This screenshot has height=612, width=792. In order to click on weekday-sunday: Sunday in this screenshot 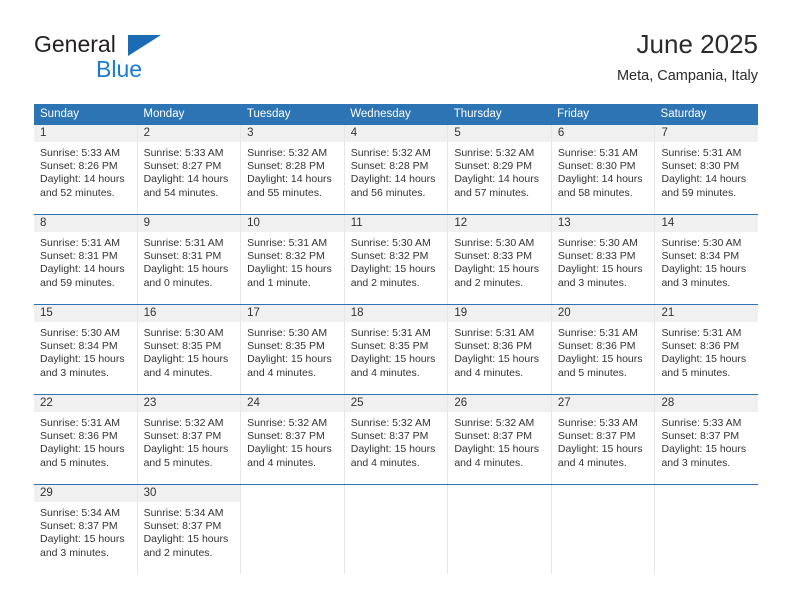, I will do `click(60, 114)`.